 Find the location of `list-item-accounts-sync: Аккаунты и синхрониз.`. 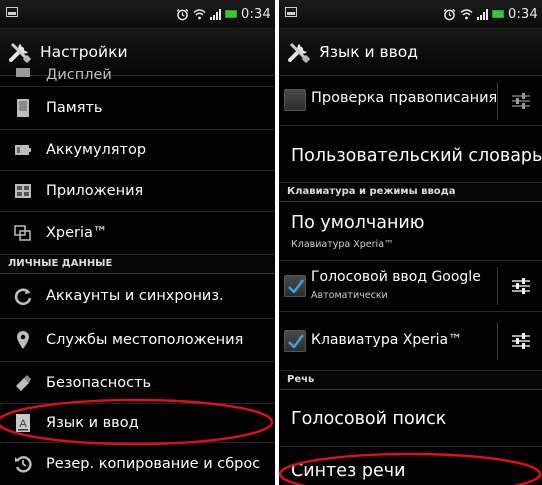

list-item-accounts-sync: Аккаунты и синхрониз. is located at coordinates (137, 296).